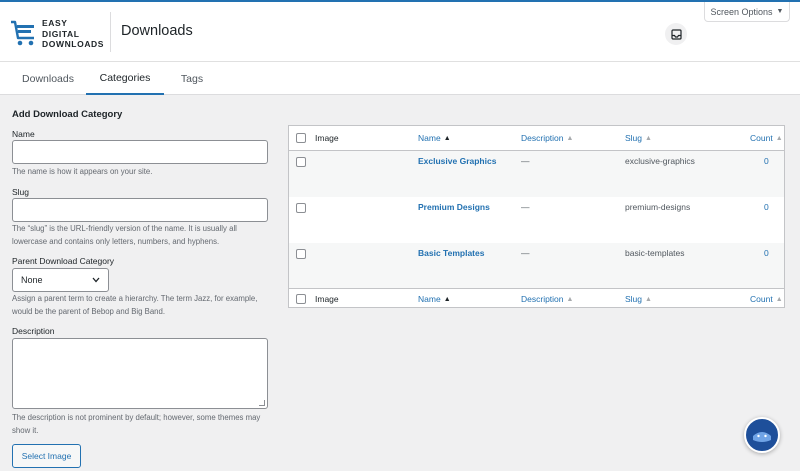 This screenshot has height=471, width=800. Describe the element at coordinates (23, 134) in the screenshot. I see `name-label: Name` at that location.